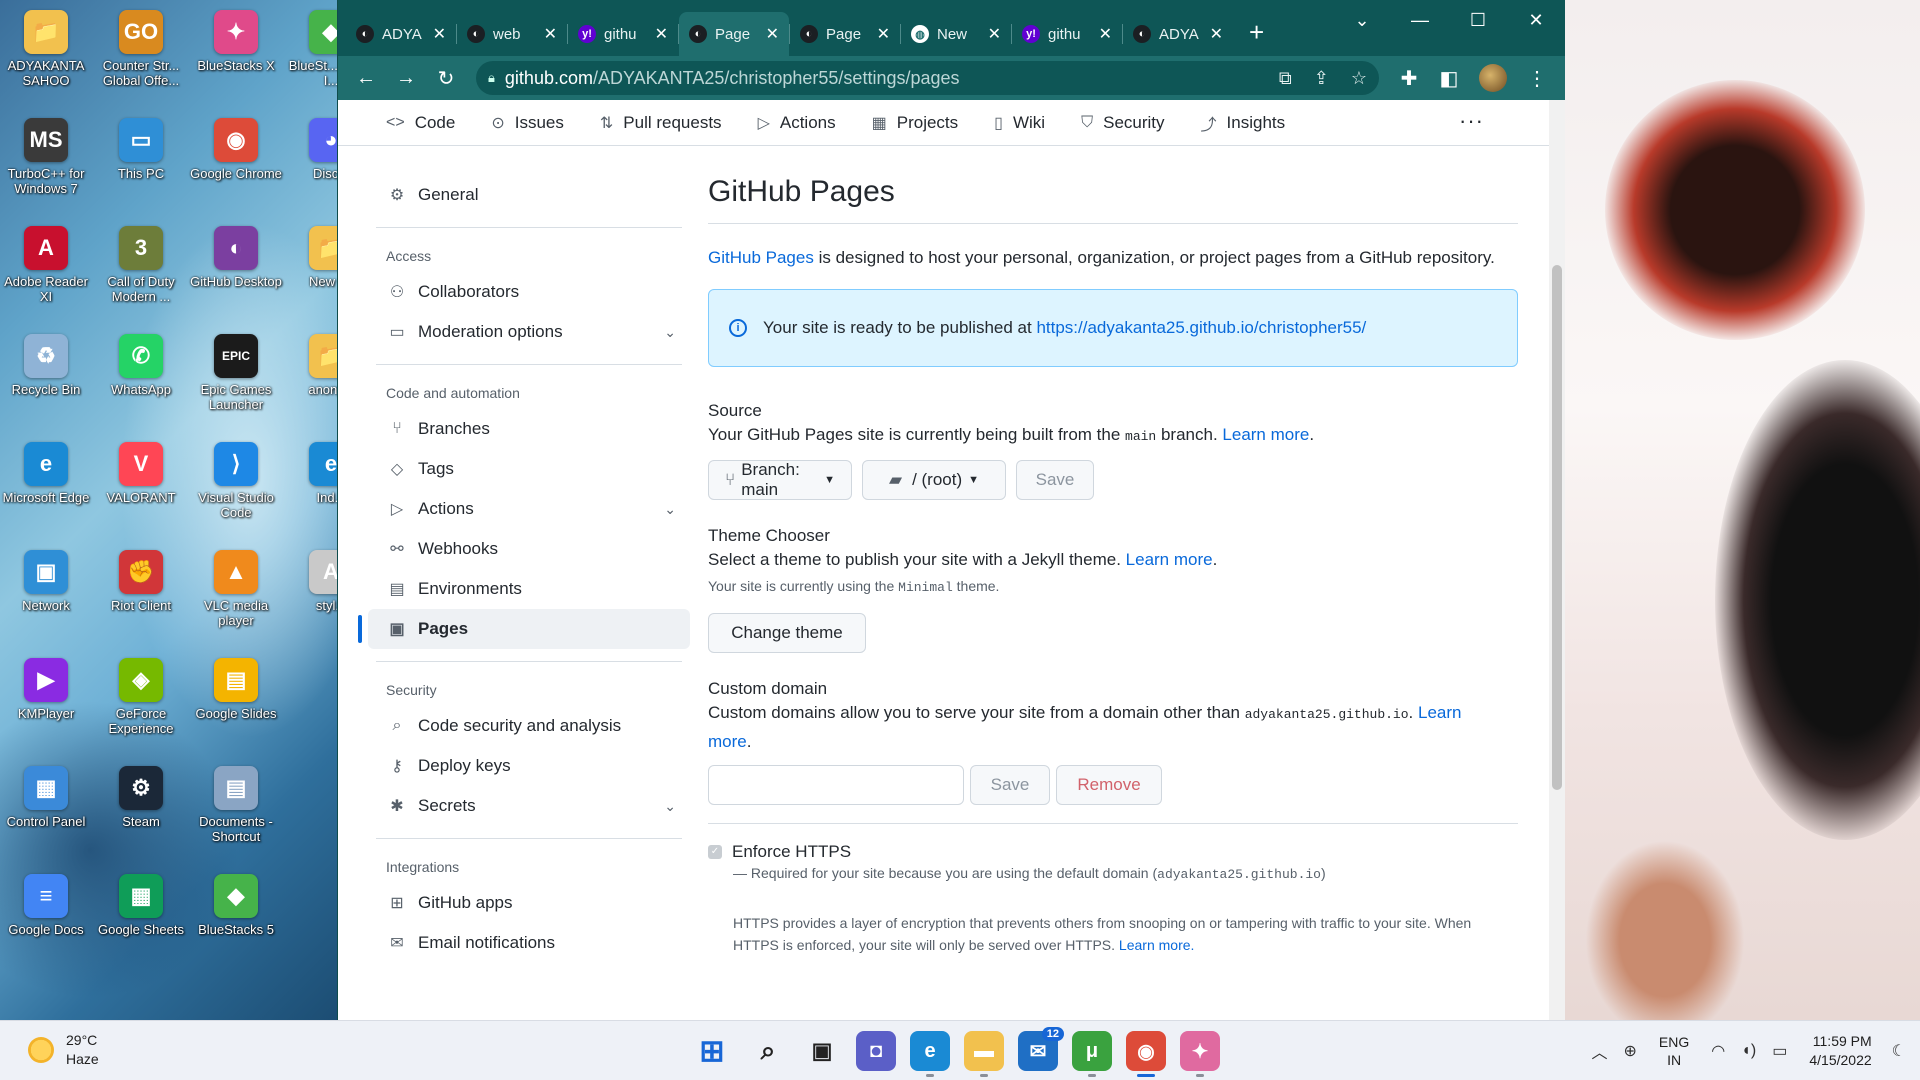  I want to click on desktop-icon: ▲ VLC media player, so click(236, 598).